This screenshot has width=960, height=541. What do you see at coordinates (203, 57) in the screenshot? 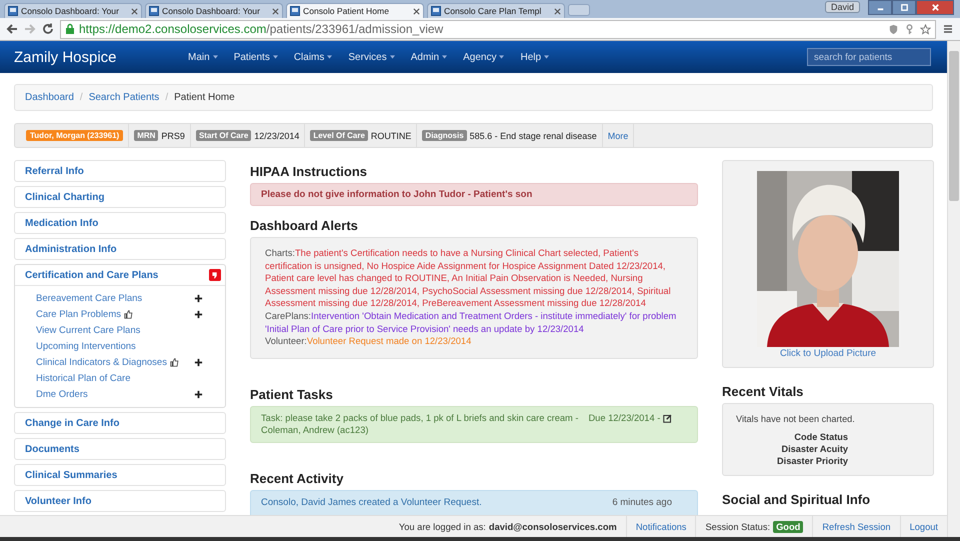
I see `nav-menu: Main` at bounding box center [203, 57].